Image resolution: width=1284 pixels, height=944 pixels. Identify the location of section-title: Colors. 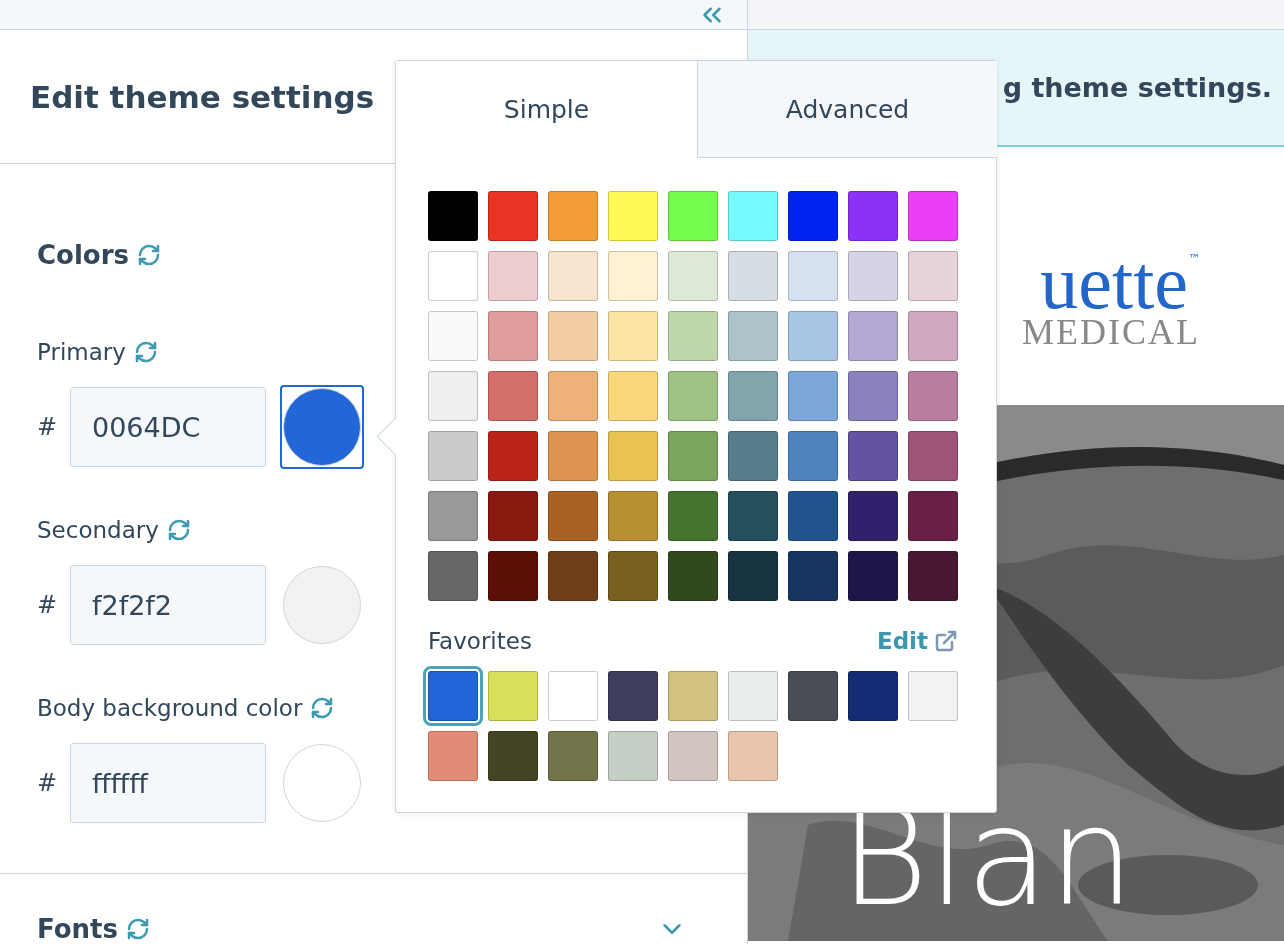
(83, 255).